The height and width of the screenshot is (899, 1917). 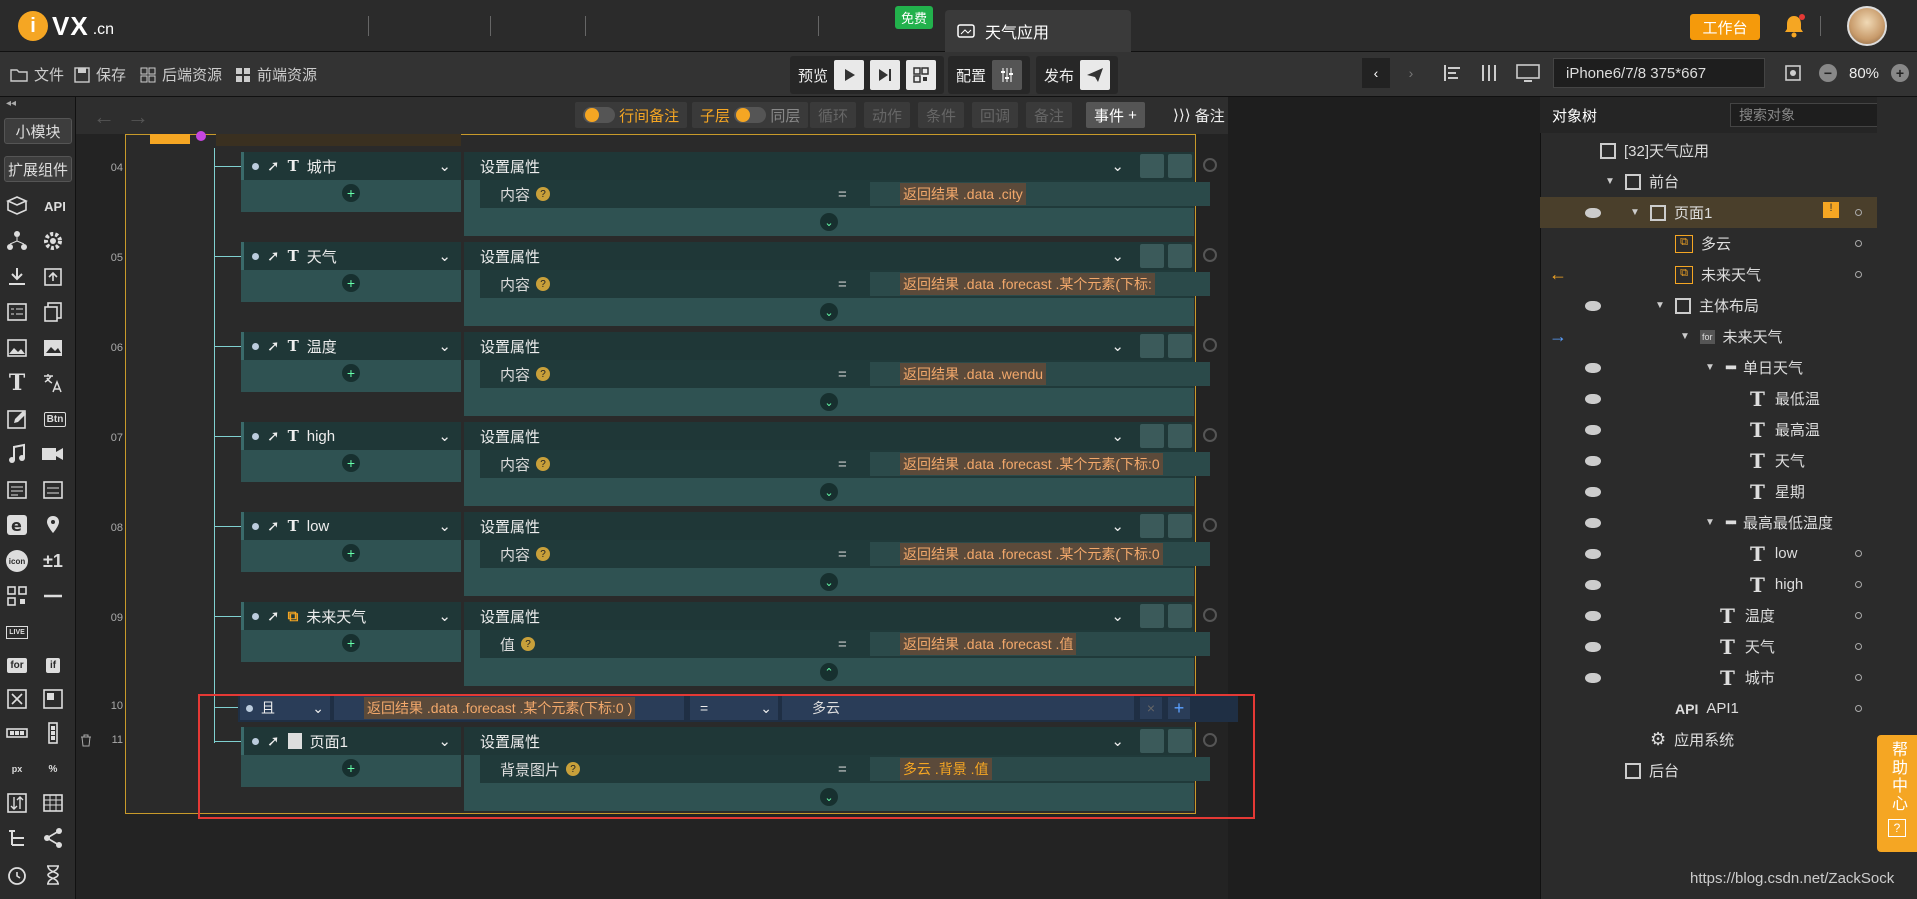 What do you see at coordinates (1897, 793) in the screenshot?
I see `help-center-button: 帮助中心 ?` at bounding box center [1897, 793].